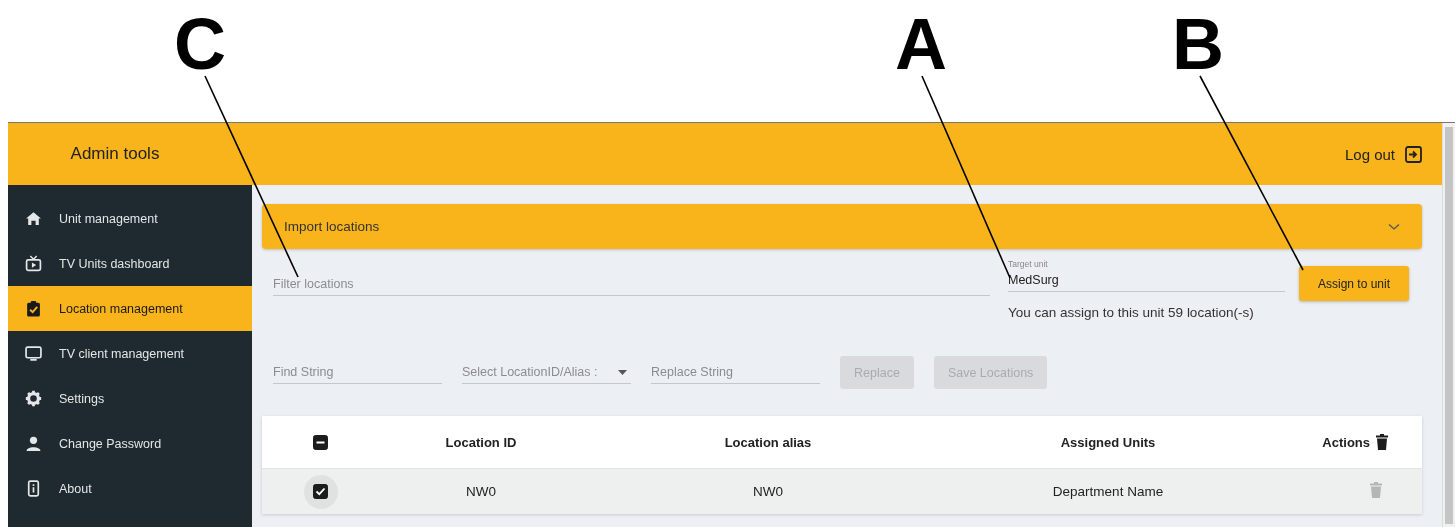 This screenshot has width=1455, height=527. What do you see at coordinates (622, 372) in the screenshot?
I see `caret-icon` at bounding box center [622, 372].